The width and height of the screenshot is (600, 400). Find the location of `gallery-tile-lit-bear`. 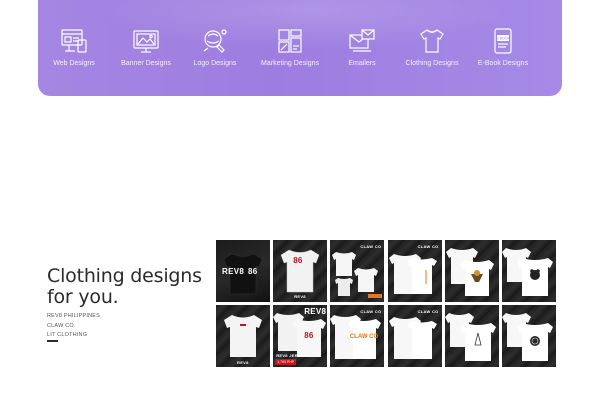

gallery-tile-lit-bear is located at coordinates (528, 271).